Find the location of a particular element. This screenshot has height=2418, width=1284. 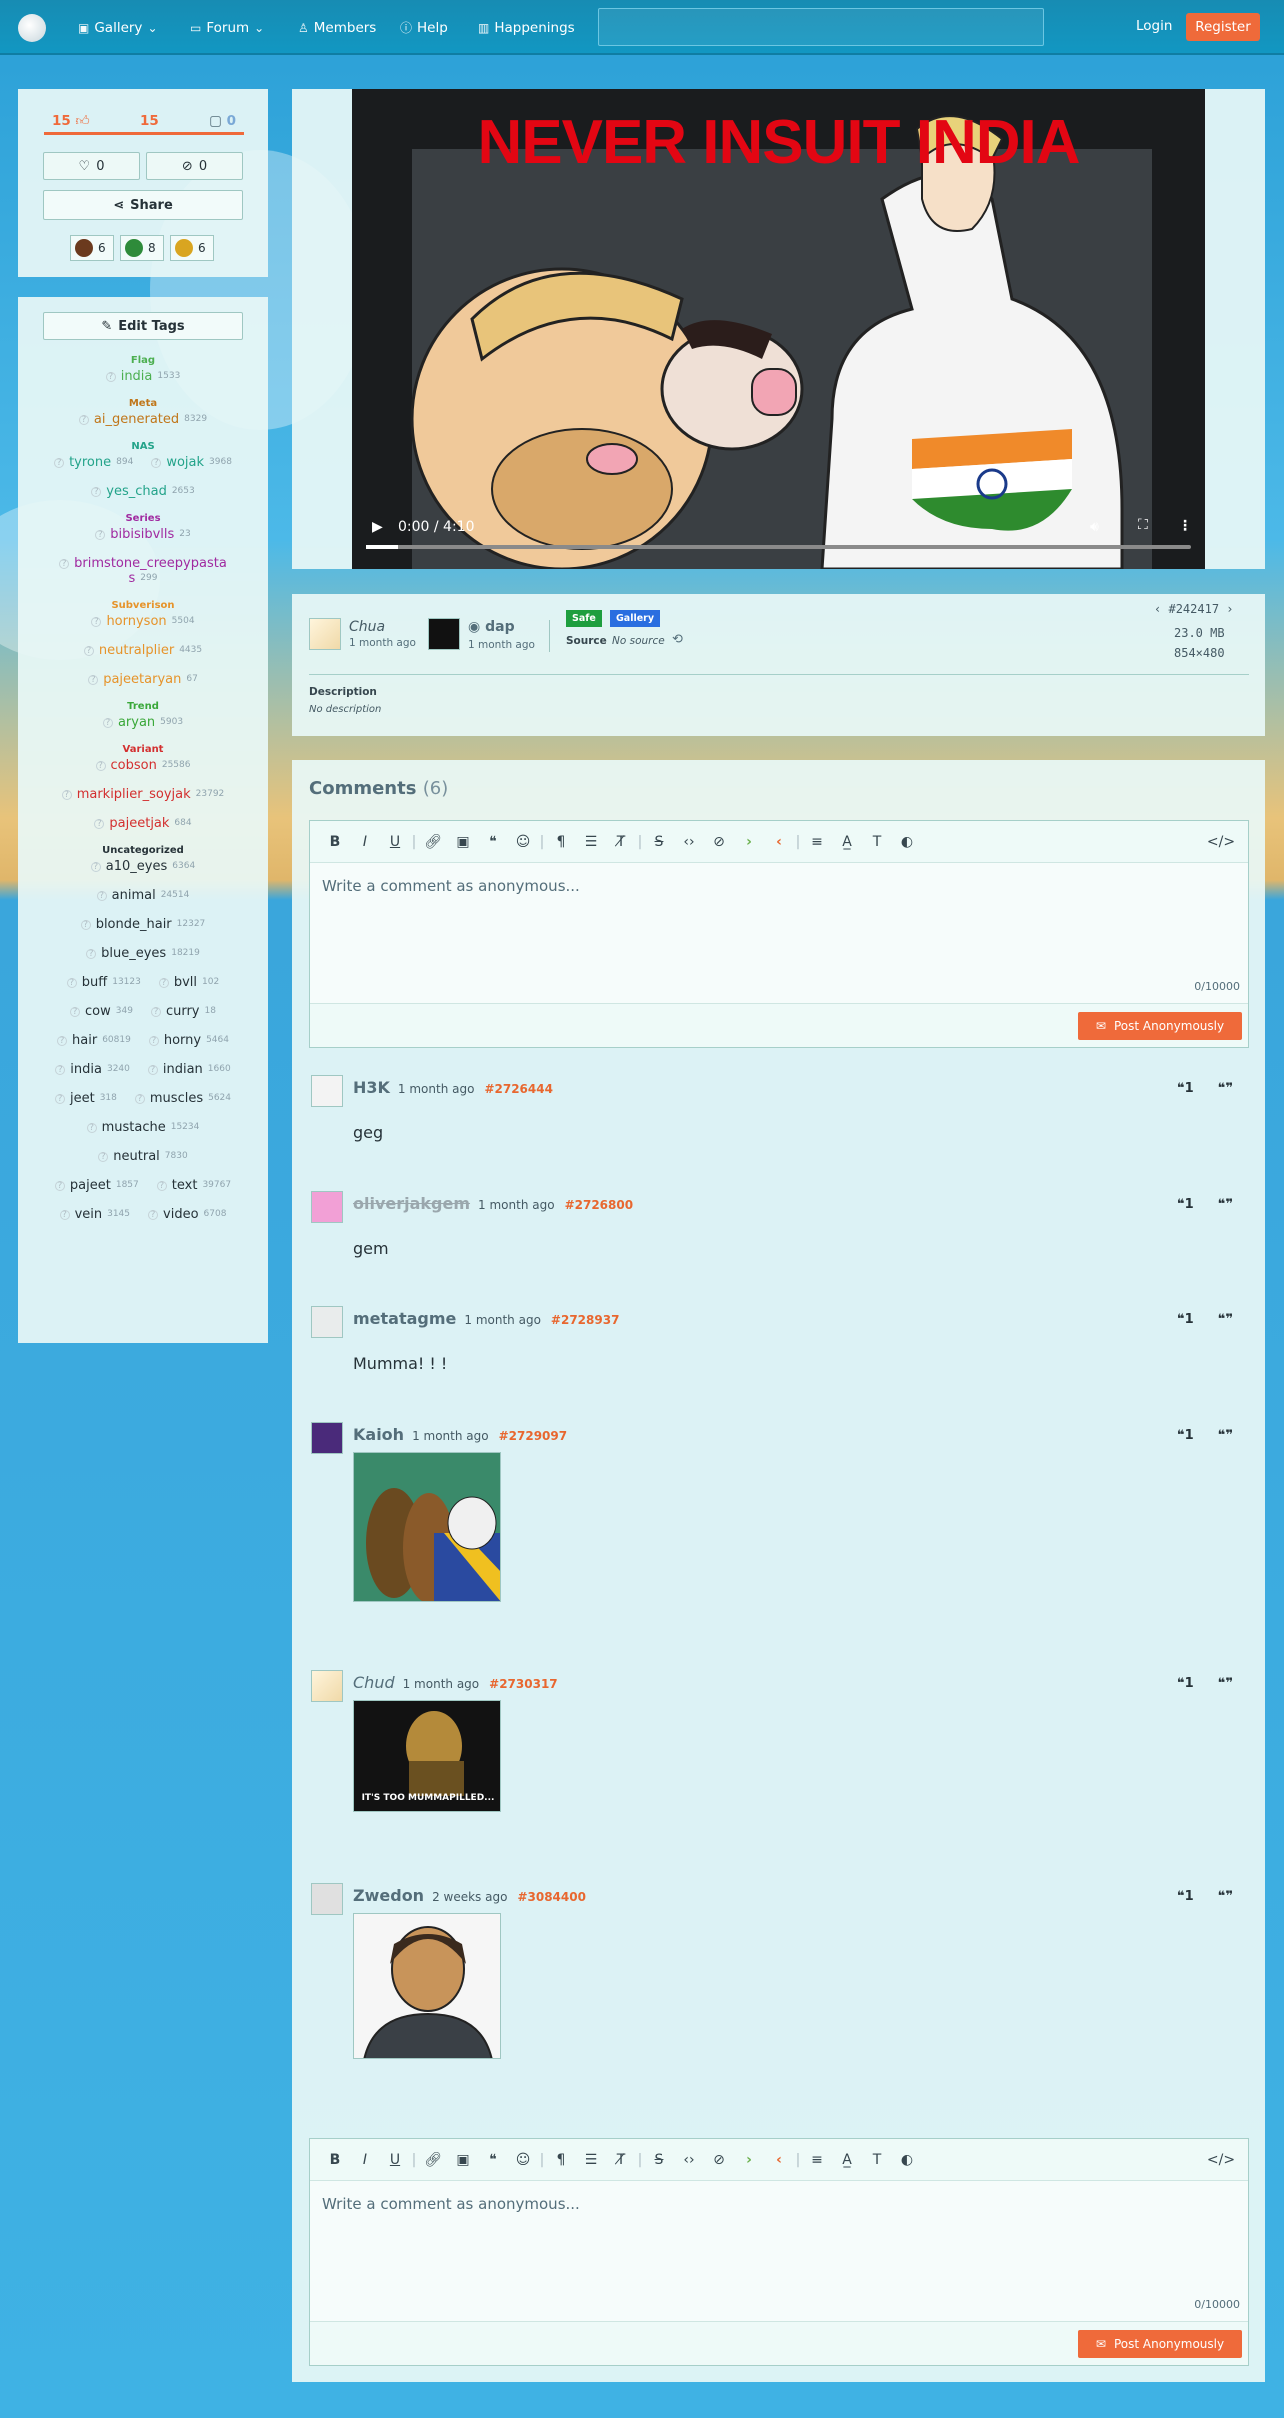

tag-link: ? india 3240 is located at coordinates (92, 1069).